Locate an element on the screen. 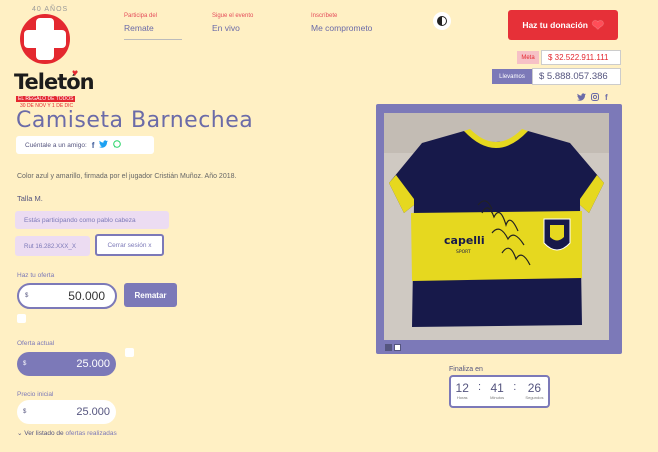  initial-price-currency: $ is located at coordinates (25, 412).